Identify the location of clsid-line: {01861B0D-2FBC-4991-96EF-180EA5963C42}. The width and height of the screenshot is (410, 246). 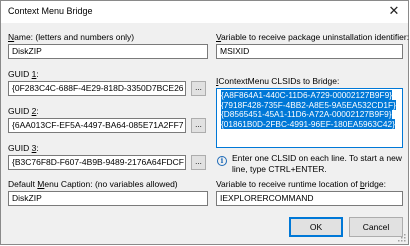
(308, 123).